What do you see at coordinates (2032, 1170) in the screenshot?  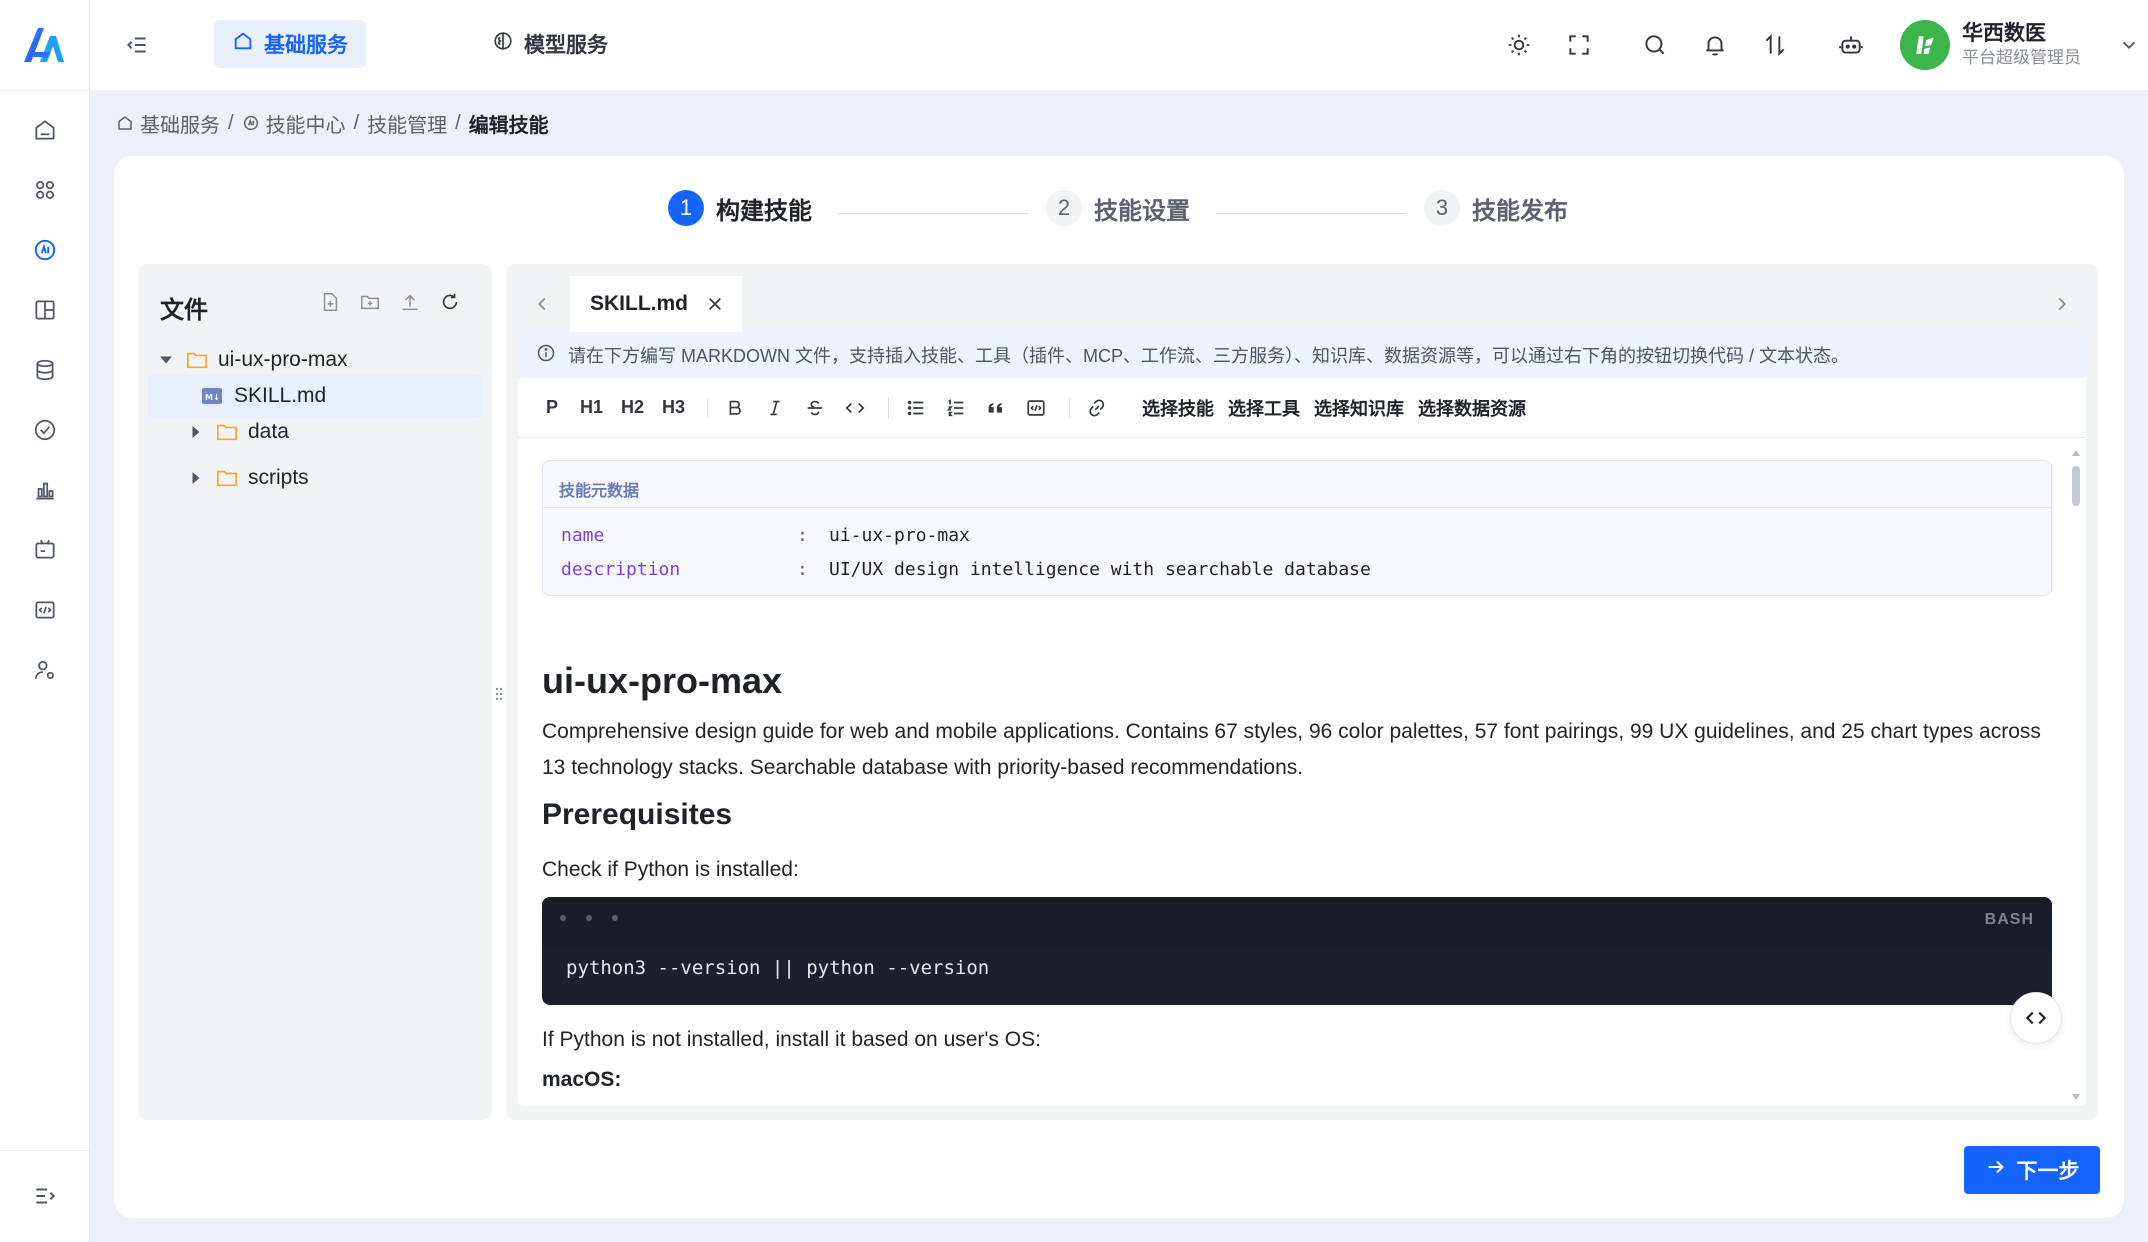 I see `next-step-button: 下一步` at bounding box center [2032, 1170].